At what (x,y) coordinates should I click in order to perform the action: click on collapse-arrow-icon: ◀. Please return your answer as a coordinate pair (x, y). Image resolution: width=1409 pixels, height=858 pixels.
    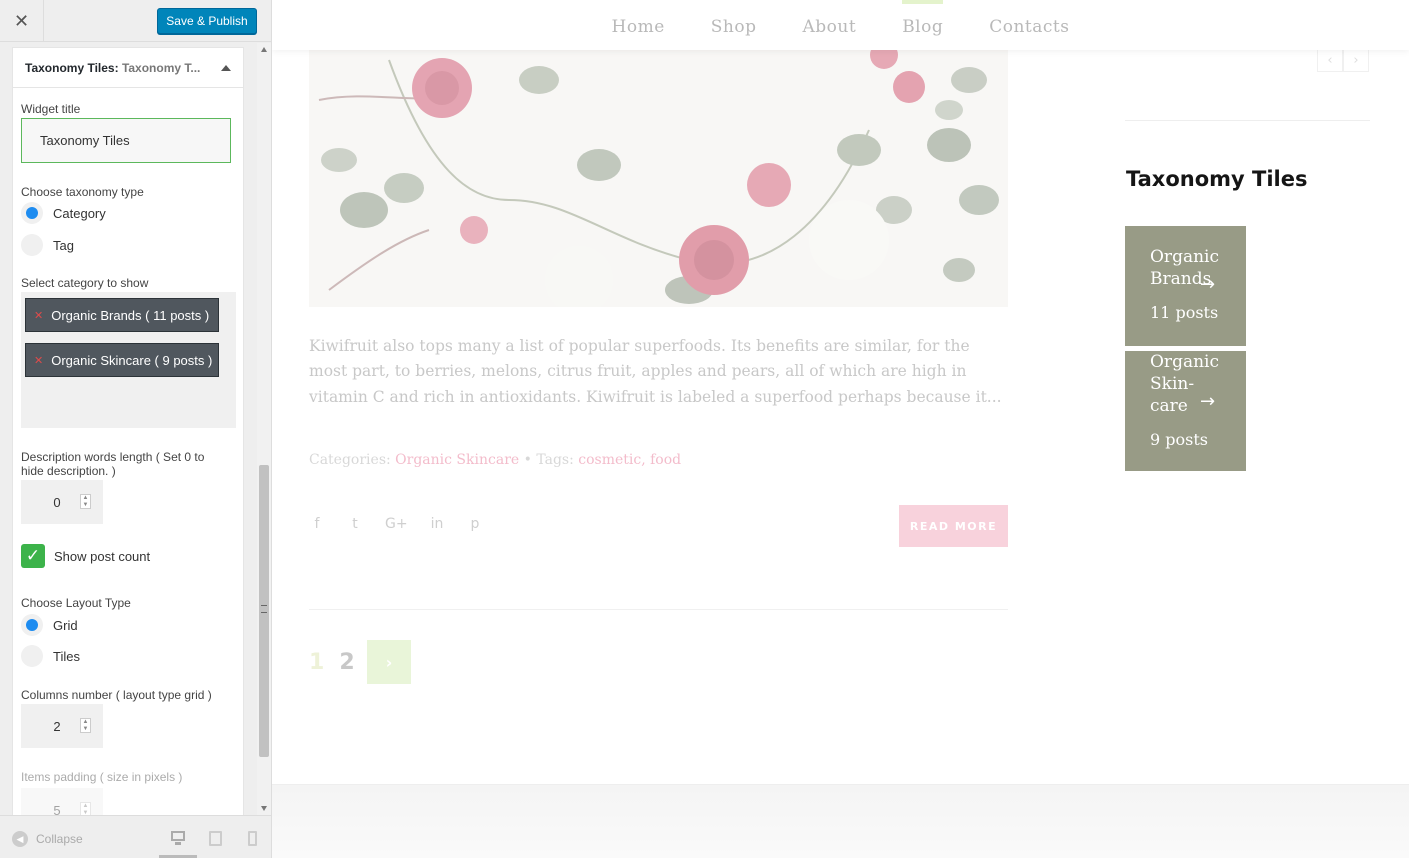
    Looking at the image, I should click on (20, 839).